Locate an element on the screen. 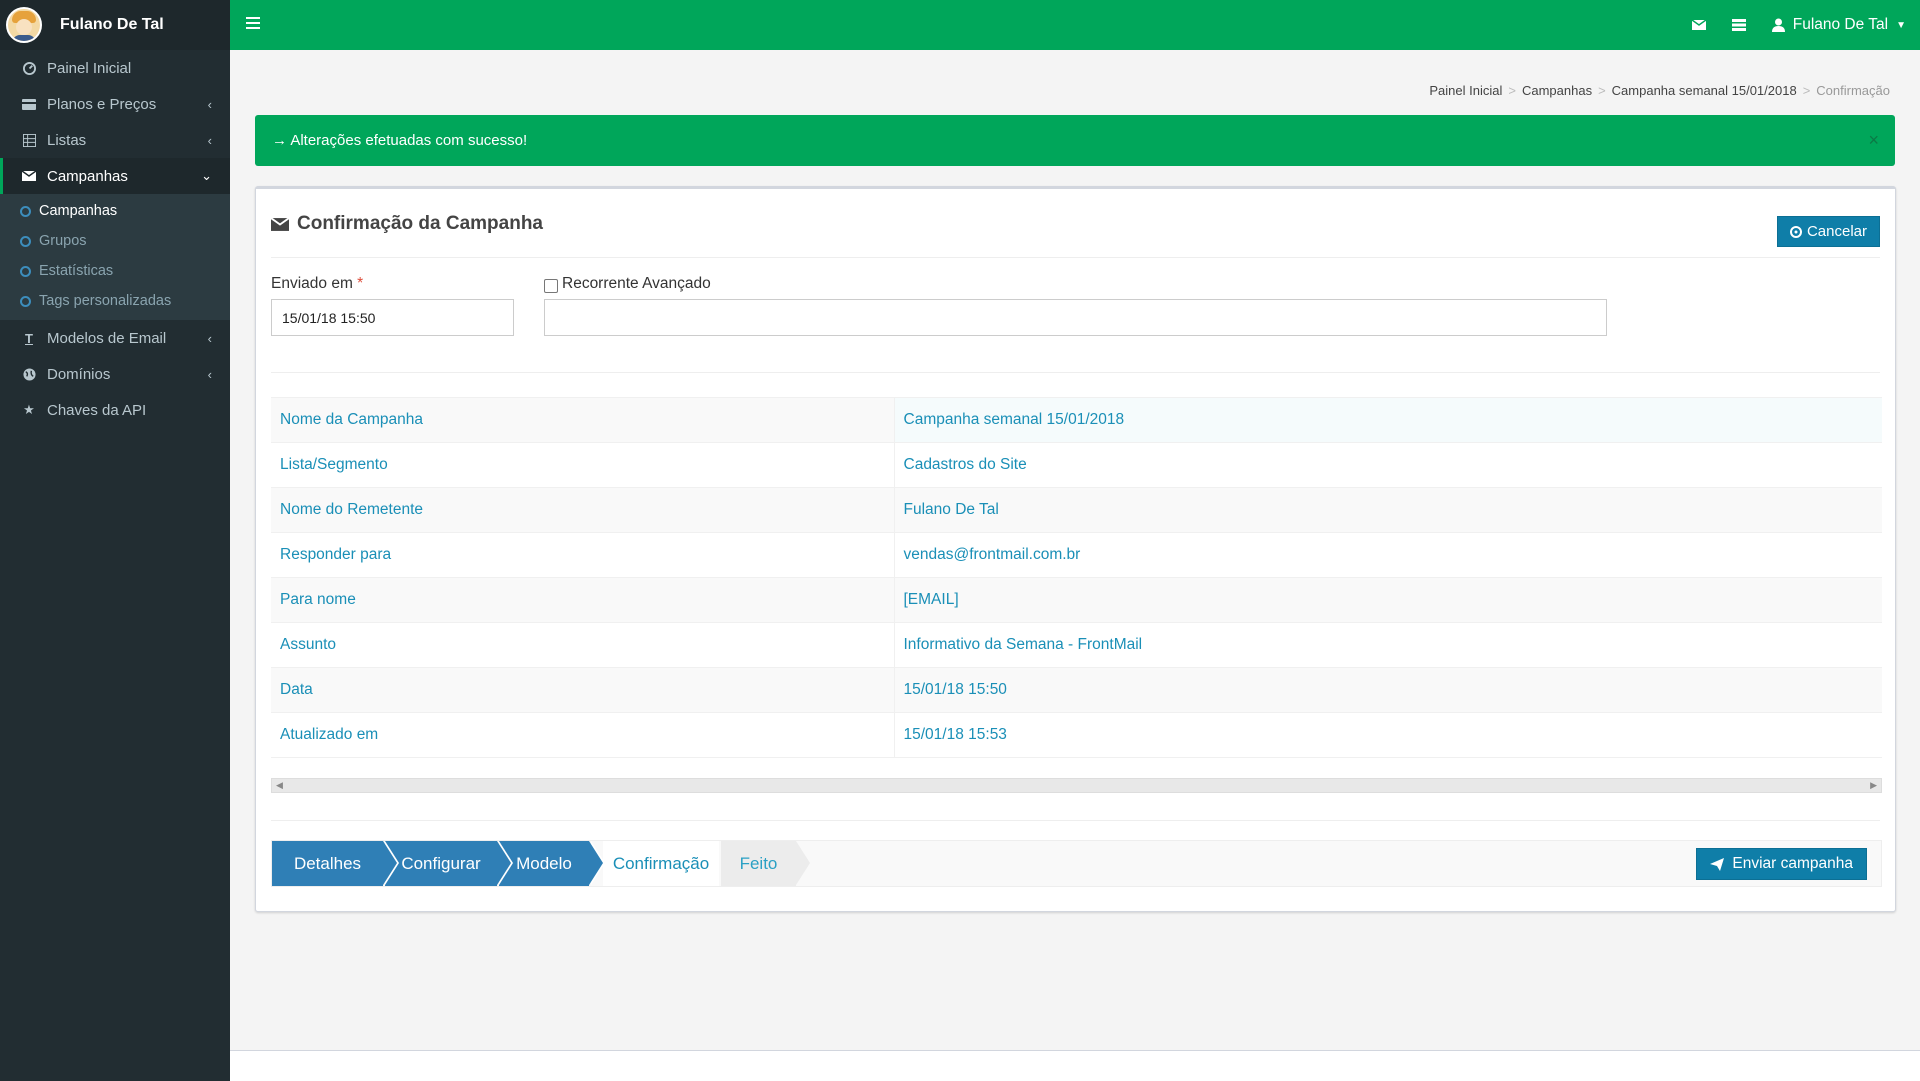 Image resolution: width=1920 pixels, height=1081 pixels. table-row: Nome do Remetente Fulano De Tal is located at coordinates (1076, 510).